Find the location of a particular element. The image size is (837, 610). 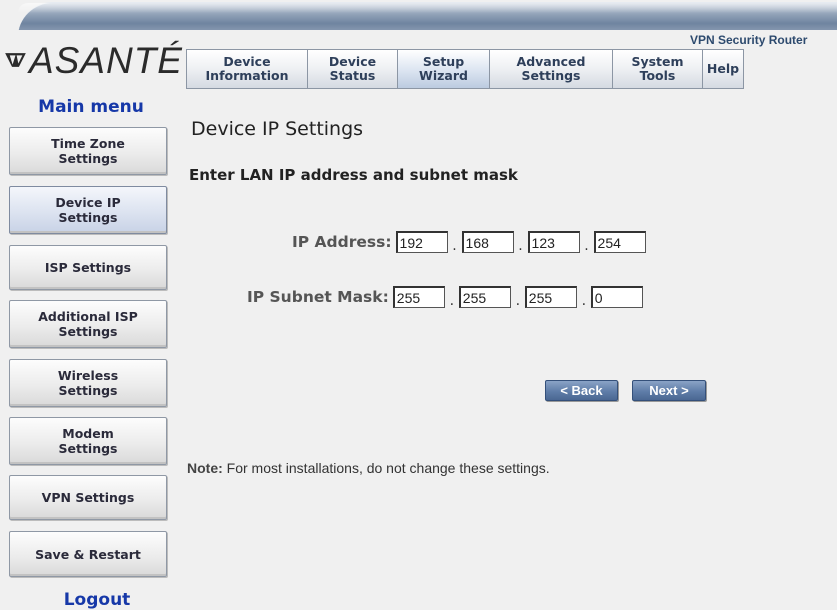

sidebar: Main menu is located at coordinates (86, 107).